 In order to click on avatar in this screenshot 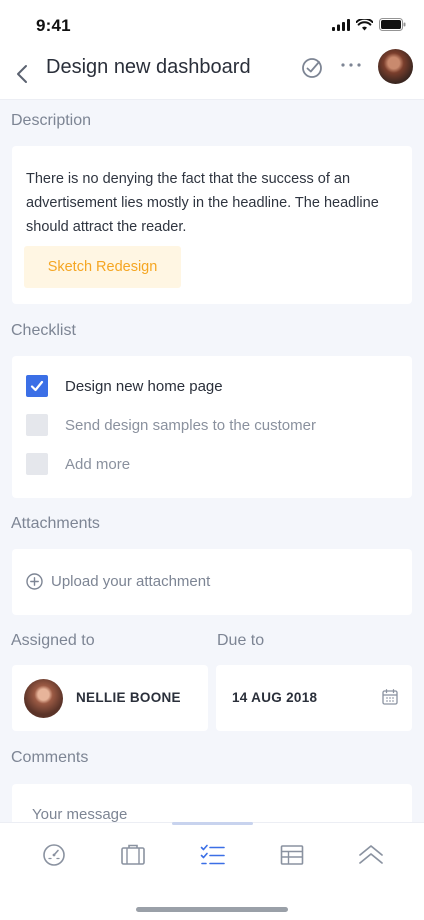, I will do `click(395, 66)`.